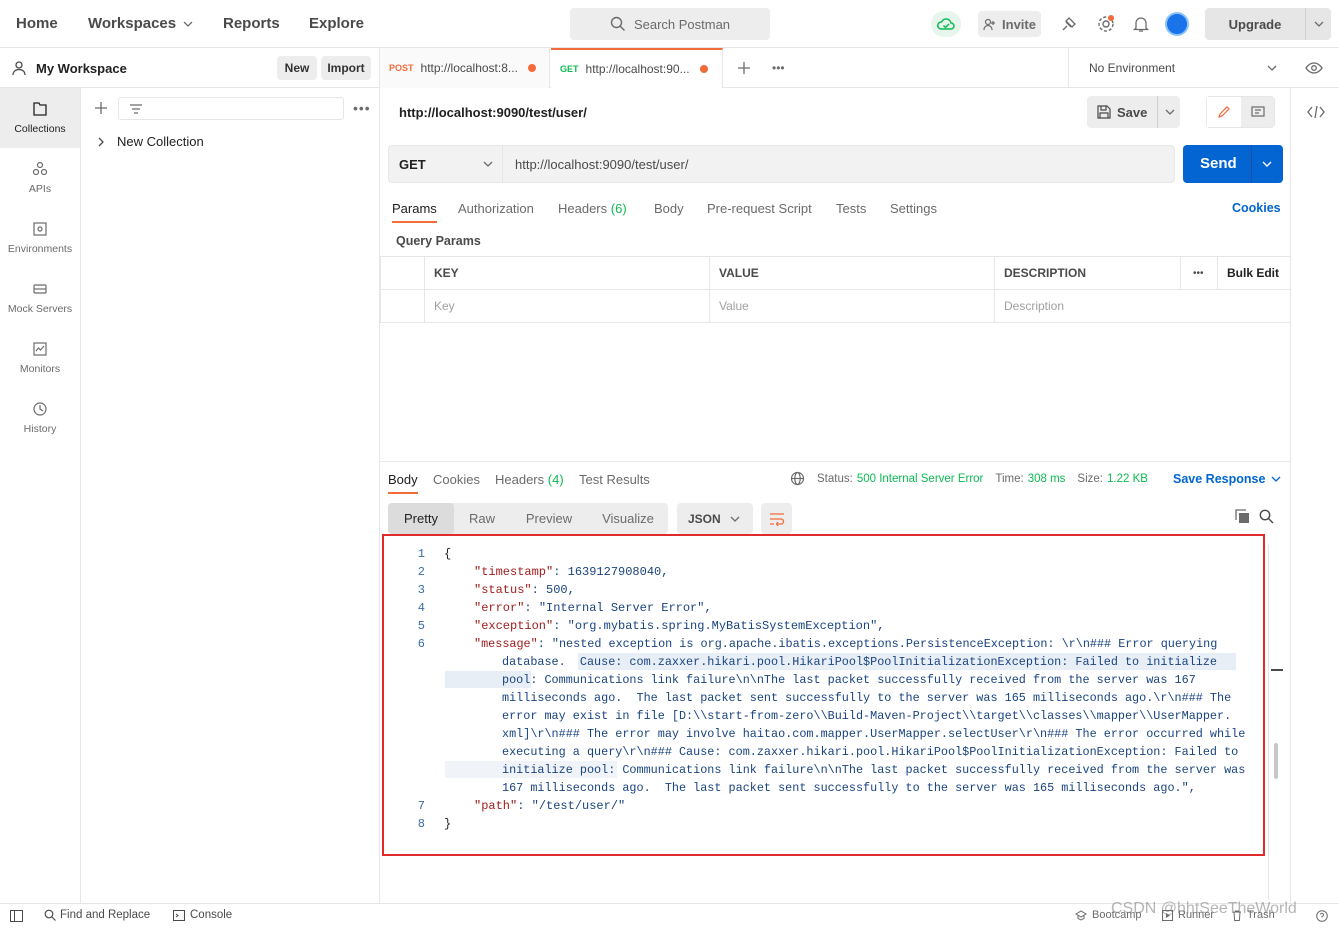 The height and width of the screenshot is (928, 1339). What do you see at coordinates (140, 23) in the screenshot?
I see `nav-workspaces: Workspaces` at bounding box center [140, 23].